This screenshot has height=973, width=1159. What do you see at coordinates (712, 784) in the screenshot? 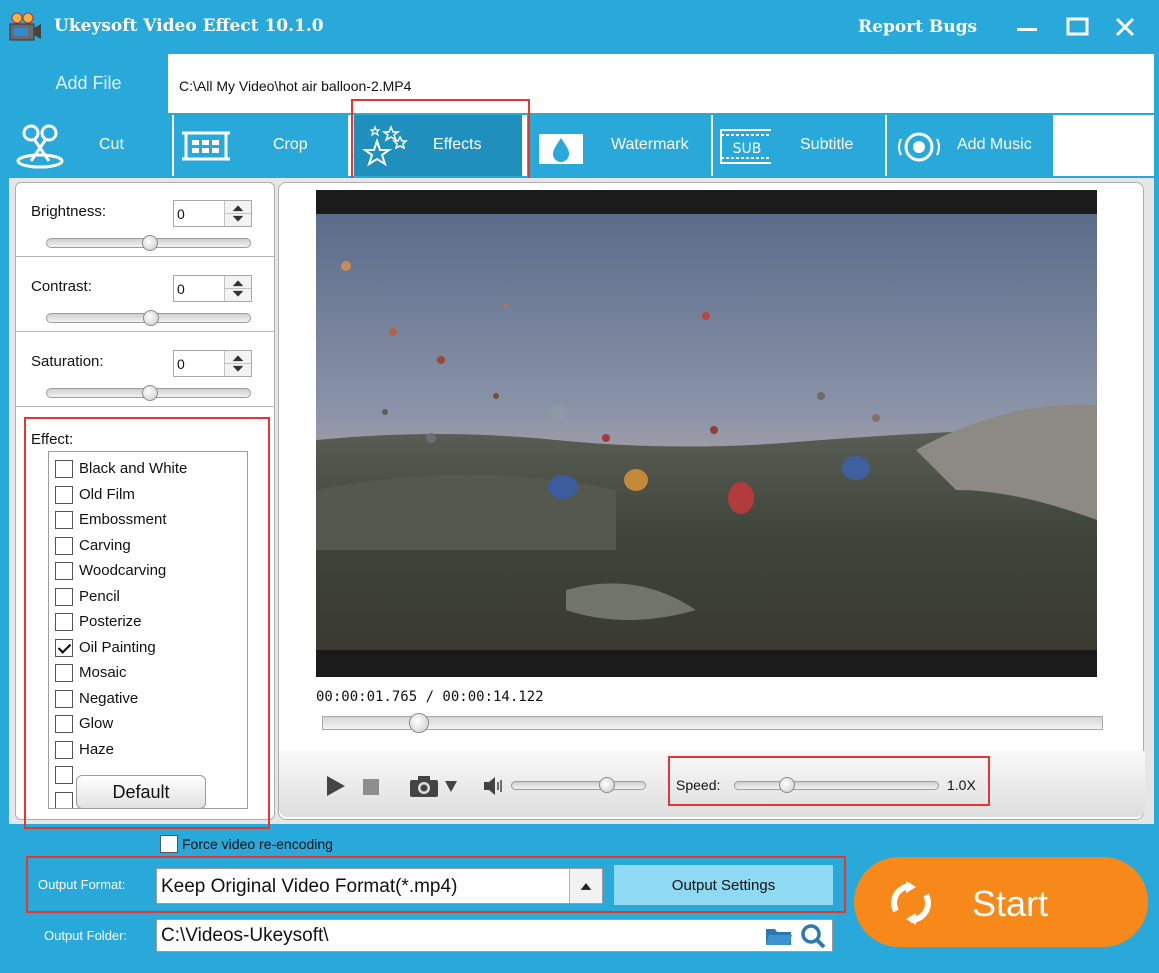
I see `player-controls: Speed: 1.0X` at bounding box center [712, 784].